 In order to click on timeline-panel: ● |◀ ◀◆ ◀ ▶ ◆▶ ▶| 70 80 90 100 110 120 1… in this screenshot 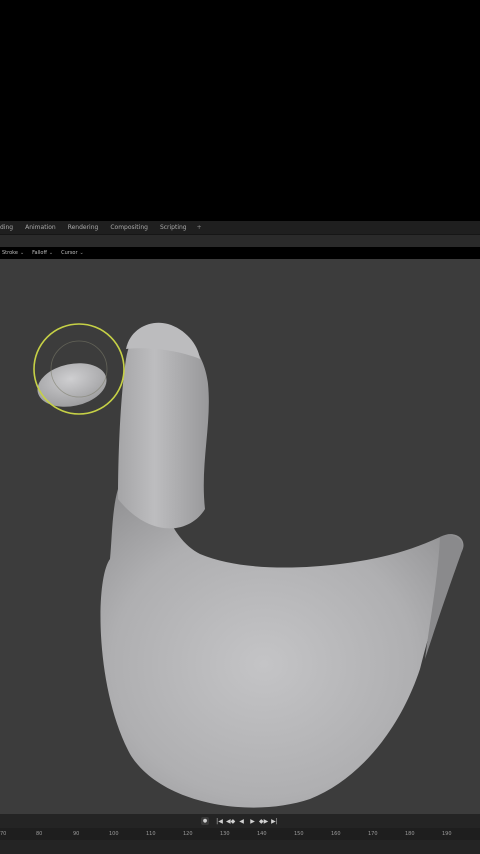, I will do `click(240, 834)`.